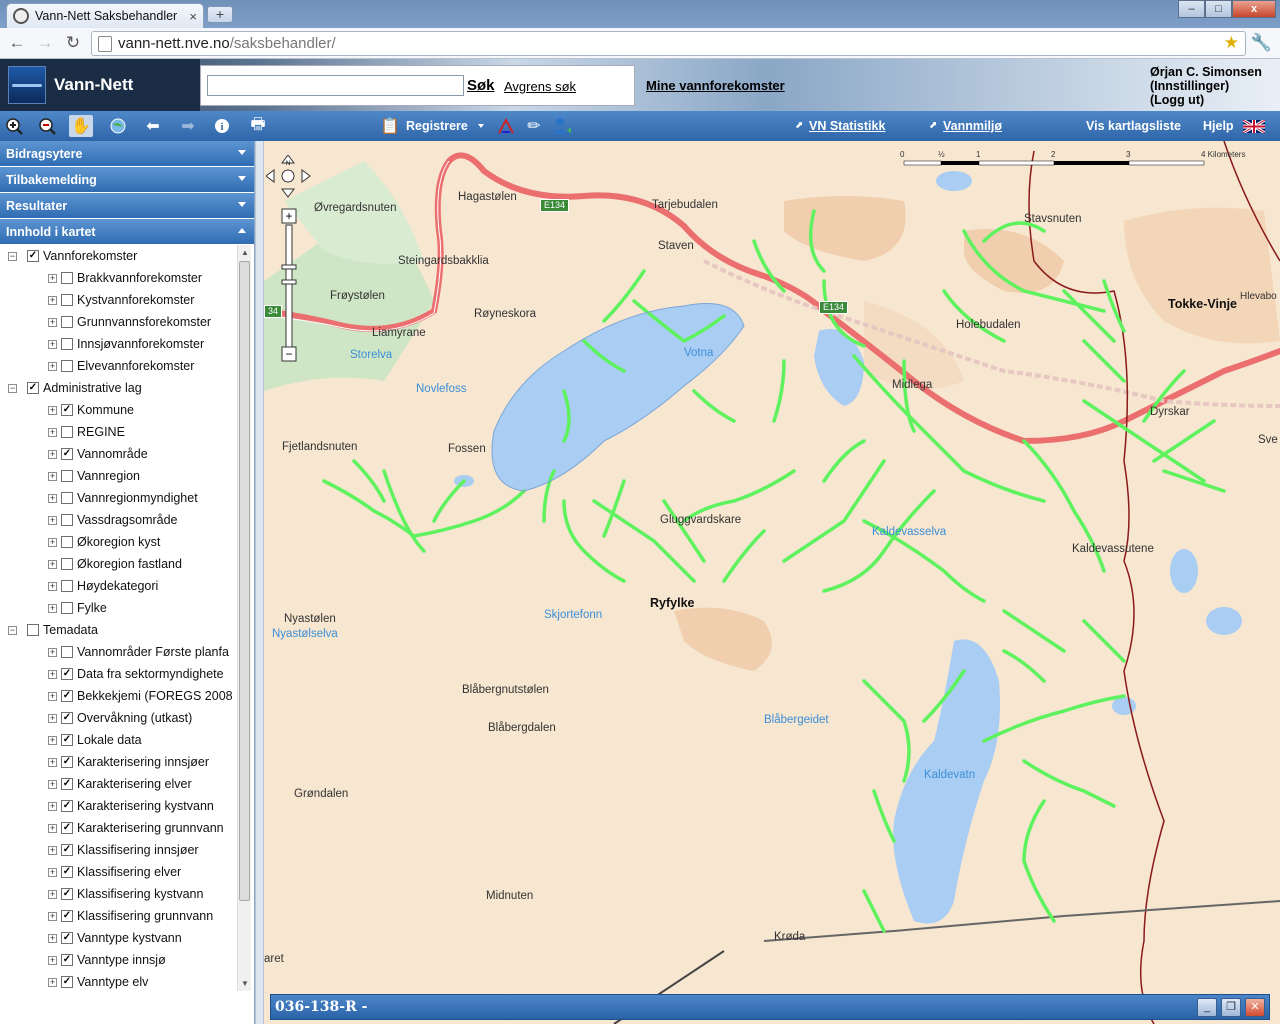 Image resolution: width=1280 pixels, height=1024 pixels. I want to click on pan-hand-icon: ✋, so click(81, 126).